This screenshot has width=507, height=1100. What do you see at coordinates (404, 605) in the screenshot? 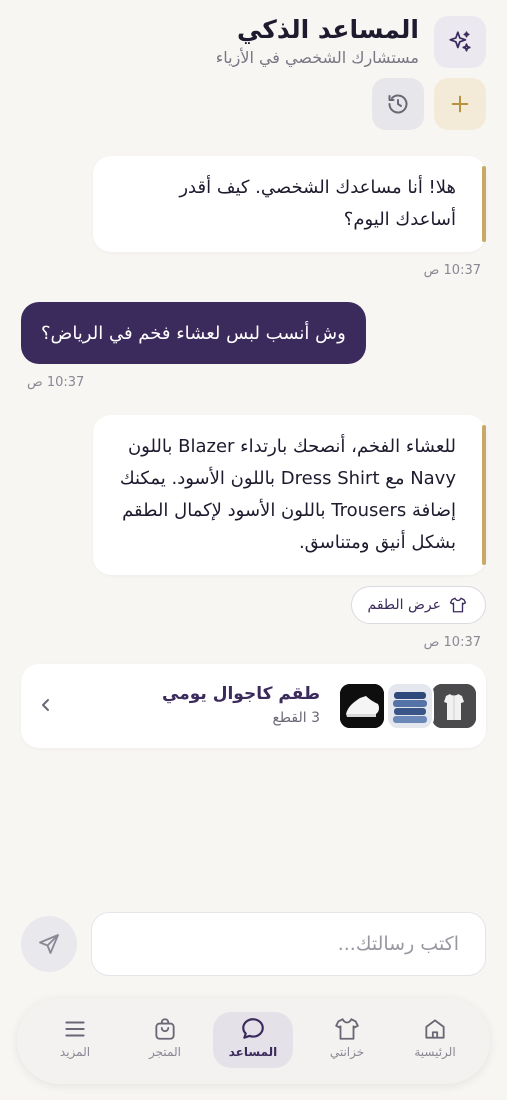
I see `view-outfit-label: عرض الطقم` at bounding box center [404, 605].